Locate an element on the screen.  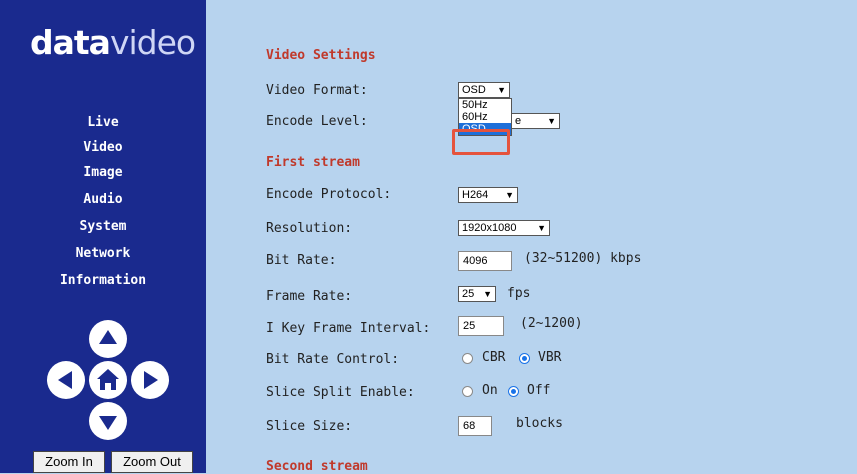
video-format-select: OSD ▼ is located at coordinates (484, 90).